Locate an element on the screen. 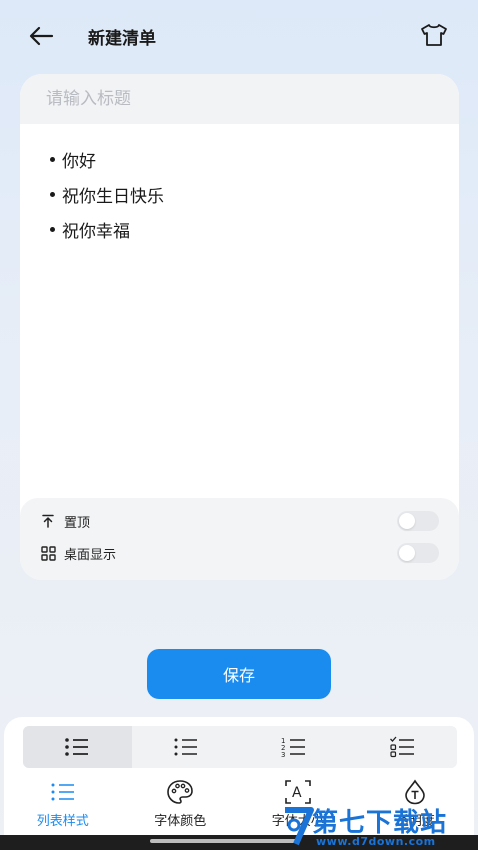 The width and height of the screenshot is (478, 850). tab-label: 字体颜色 is located at coordinates (180, 821).